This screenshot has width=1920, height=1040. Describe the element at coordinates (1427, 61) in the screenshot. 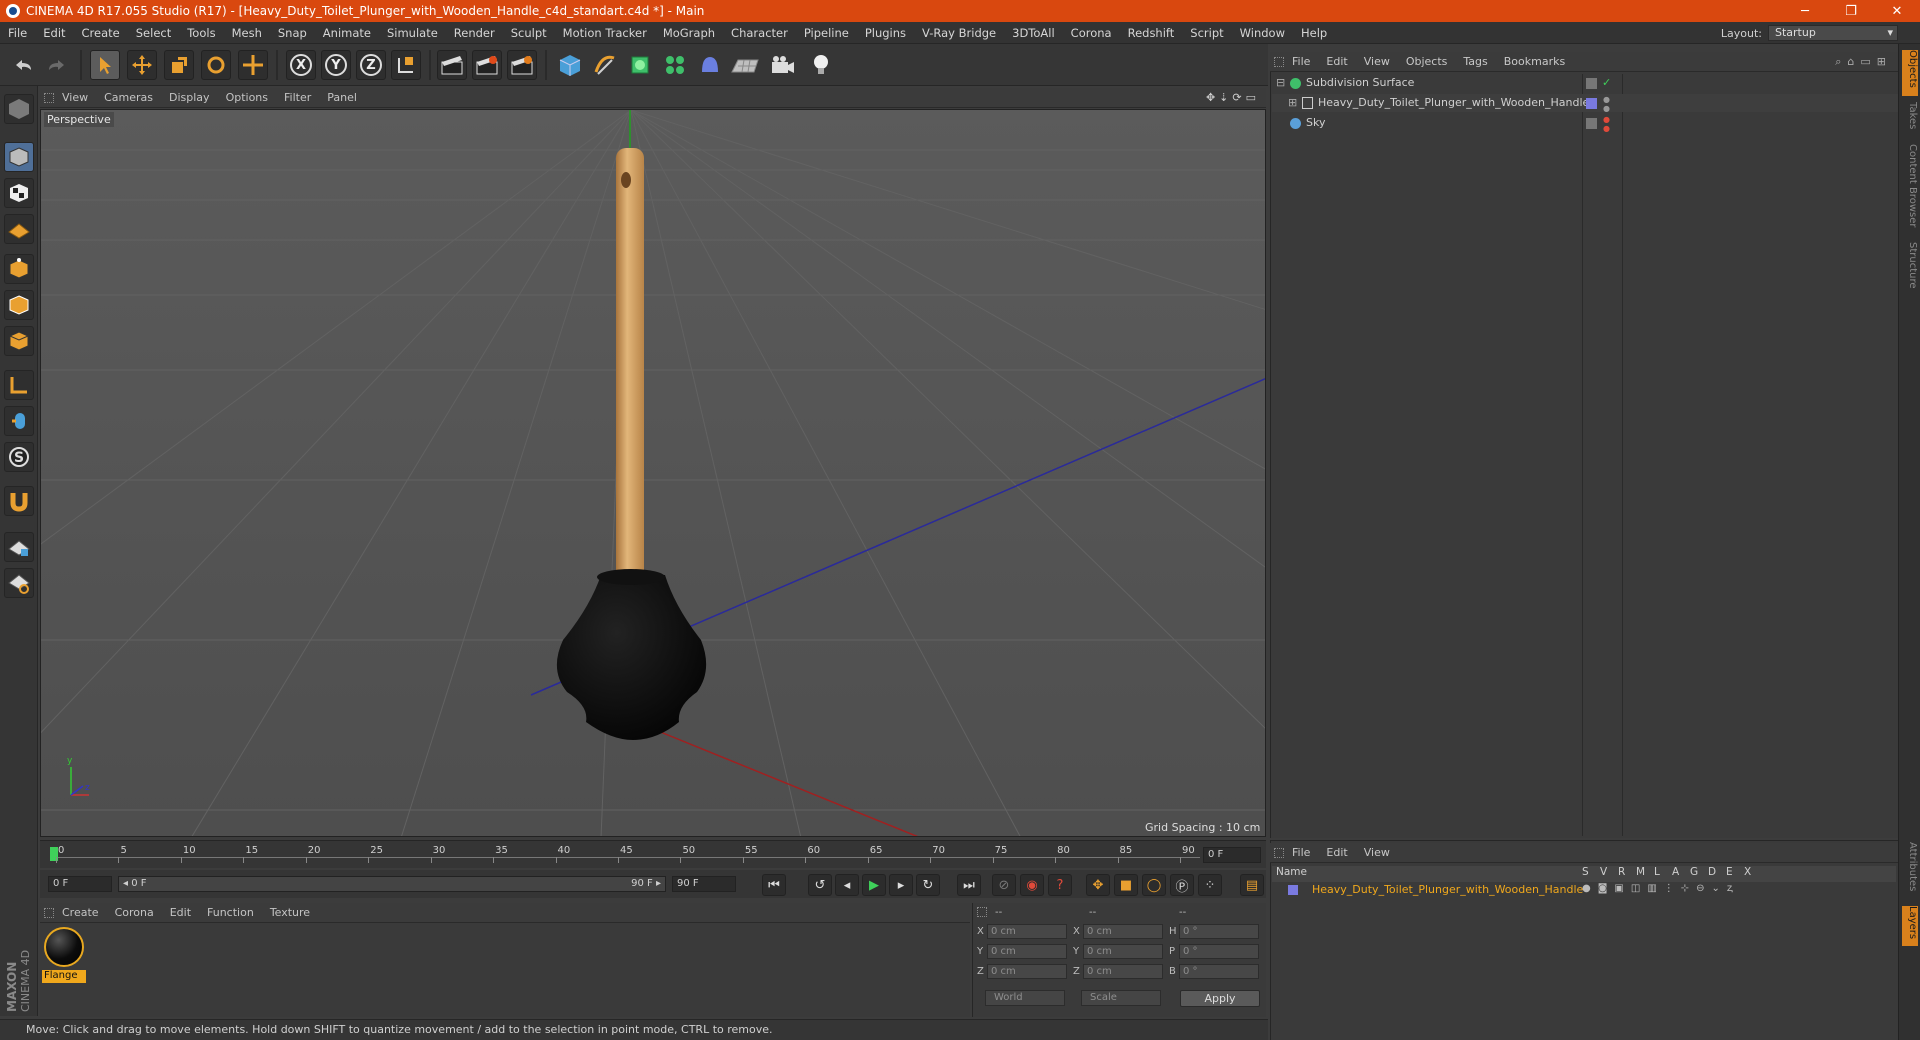

I see `object-menu-objects: Objects` at that location.